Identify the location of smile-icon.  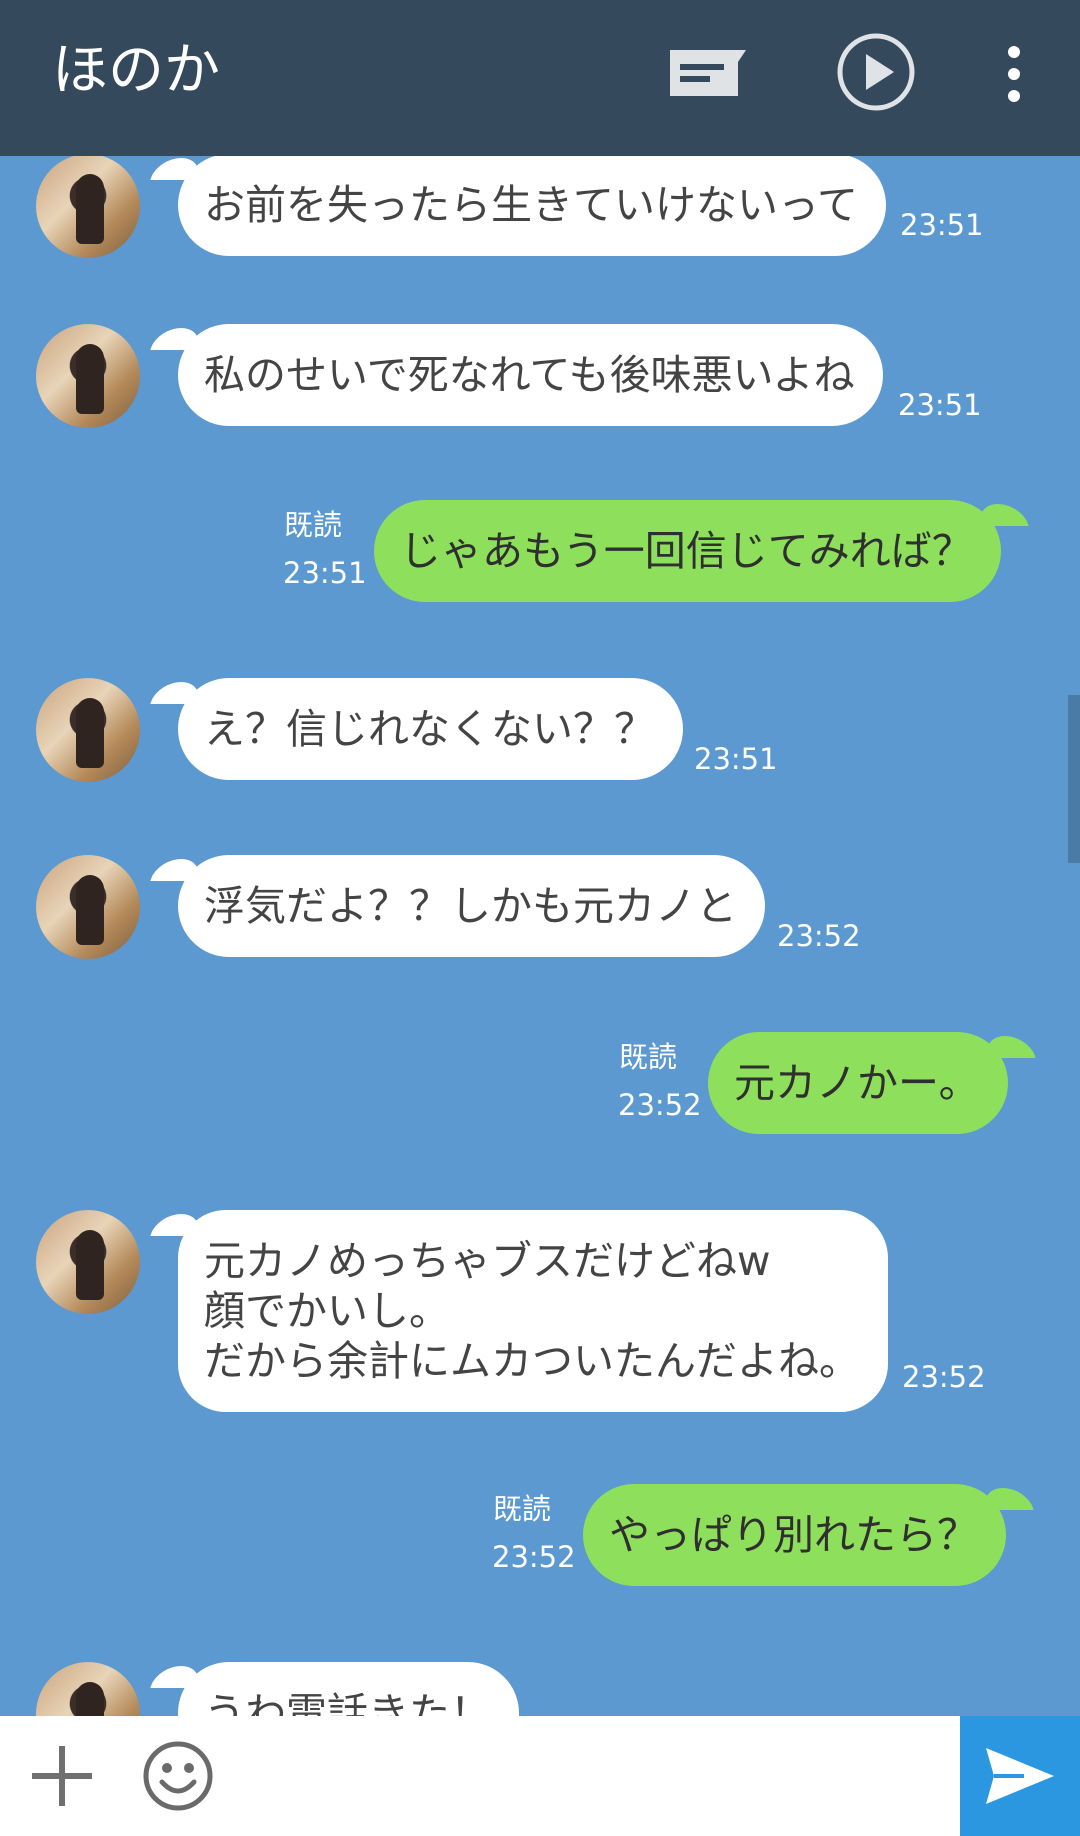
(178, 1776).